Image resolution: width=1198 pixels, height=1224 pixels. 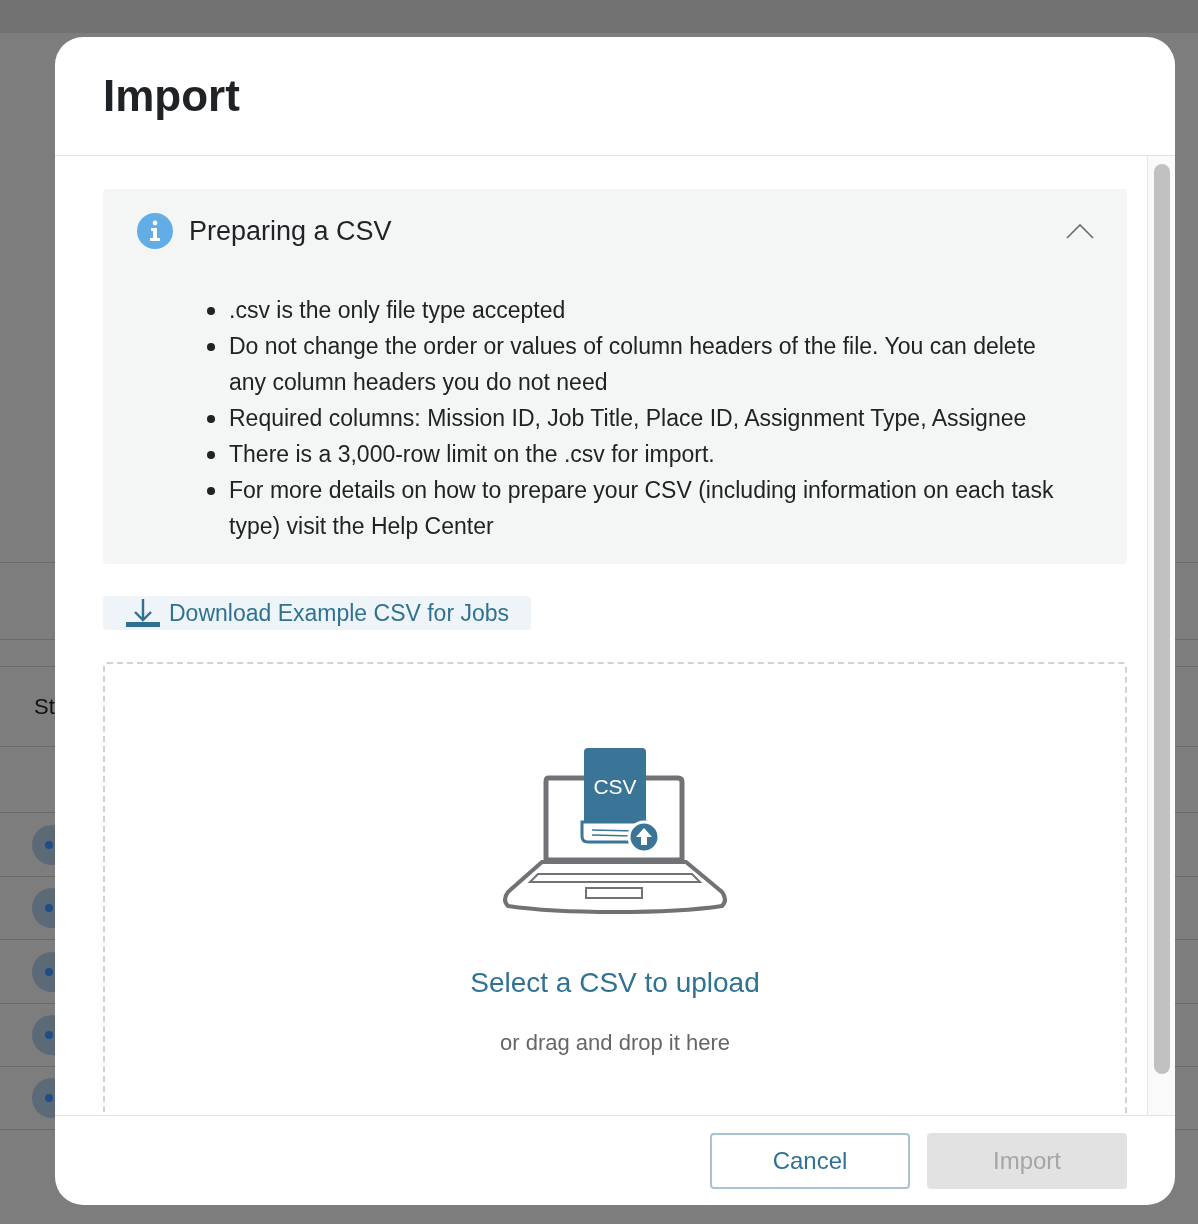 What do you see at coordinates (290, 231) in the screenshot?
I see `info-title: Preparing a CSV` at bounding box center [290, 231].